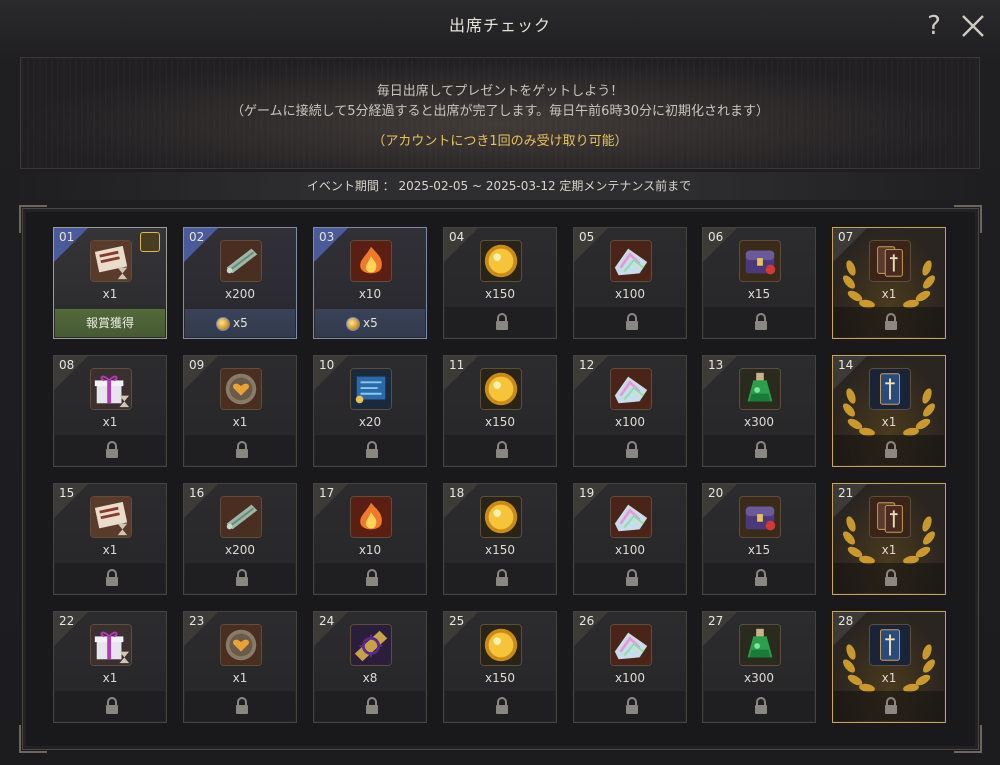 Image resolution: width=1000 pixels, height=765 pixels. What do you see at coordinates (110, 539) in the screenshot?
I see `day-cell-15: 15 x1` at bounding box center [110, 539].